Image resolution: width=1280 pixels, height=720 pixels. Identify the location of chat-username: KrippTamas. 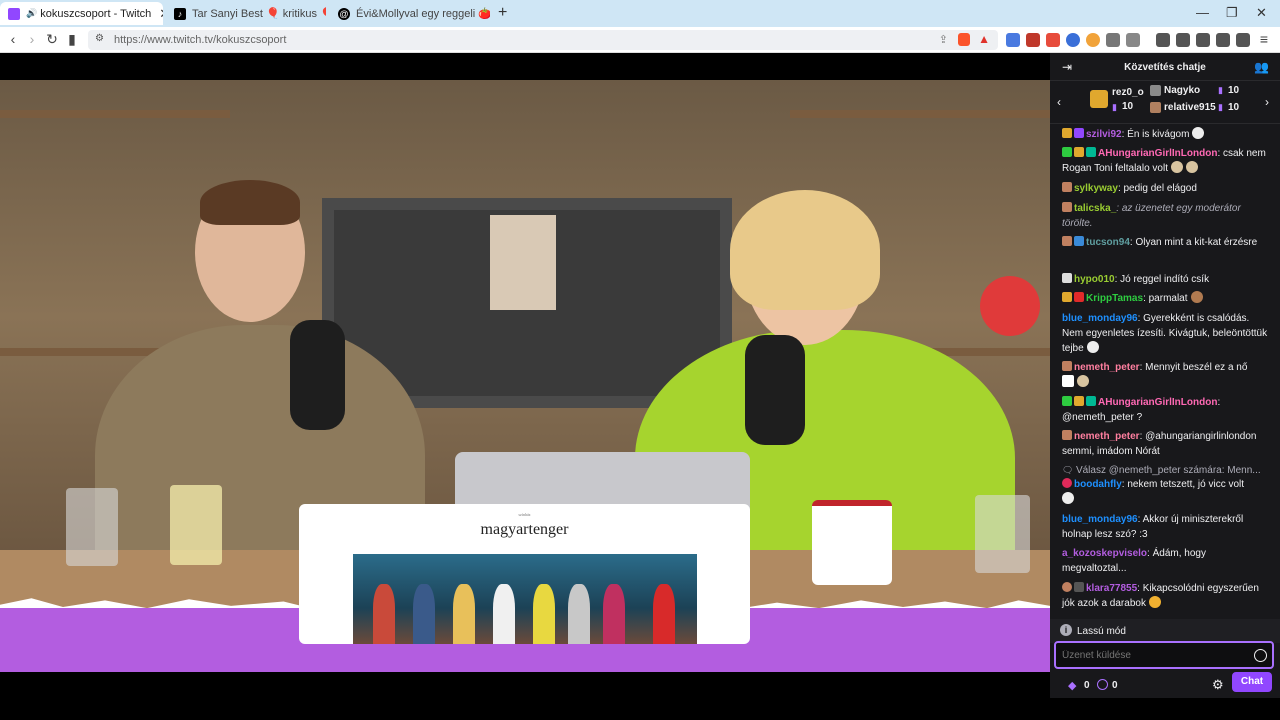
(1114, 298).